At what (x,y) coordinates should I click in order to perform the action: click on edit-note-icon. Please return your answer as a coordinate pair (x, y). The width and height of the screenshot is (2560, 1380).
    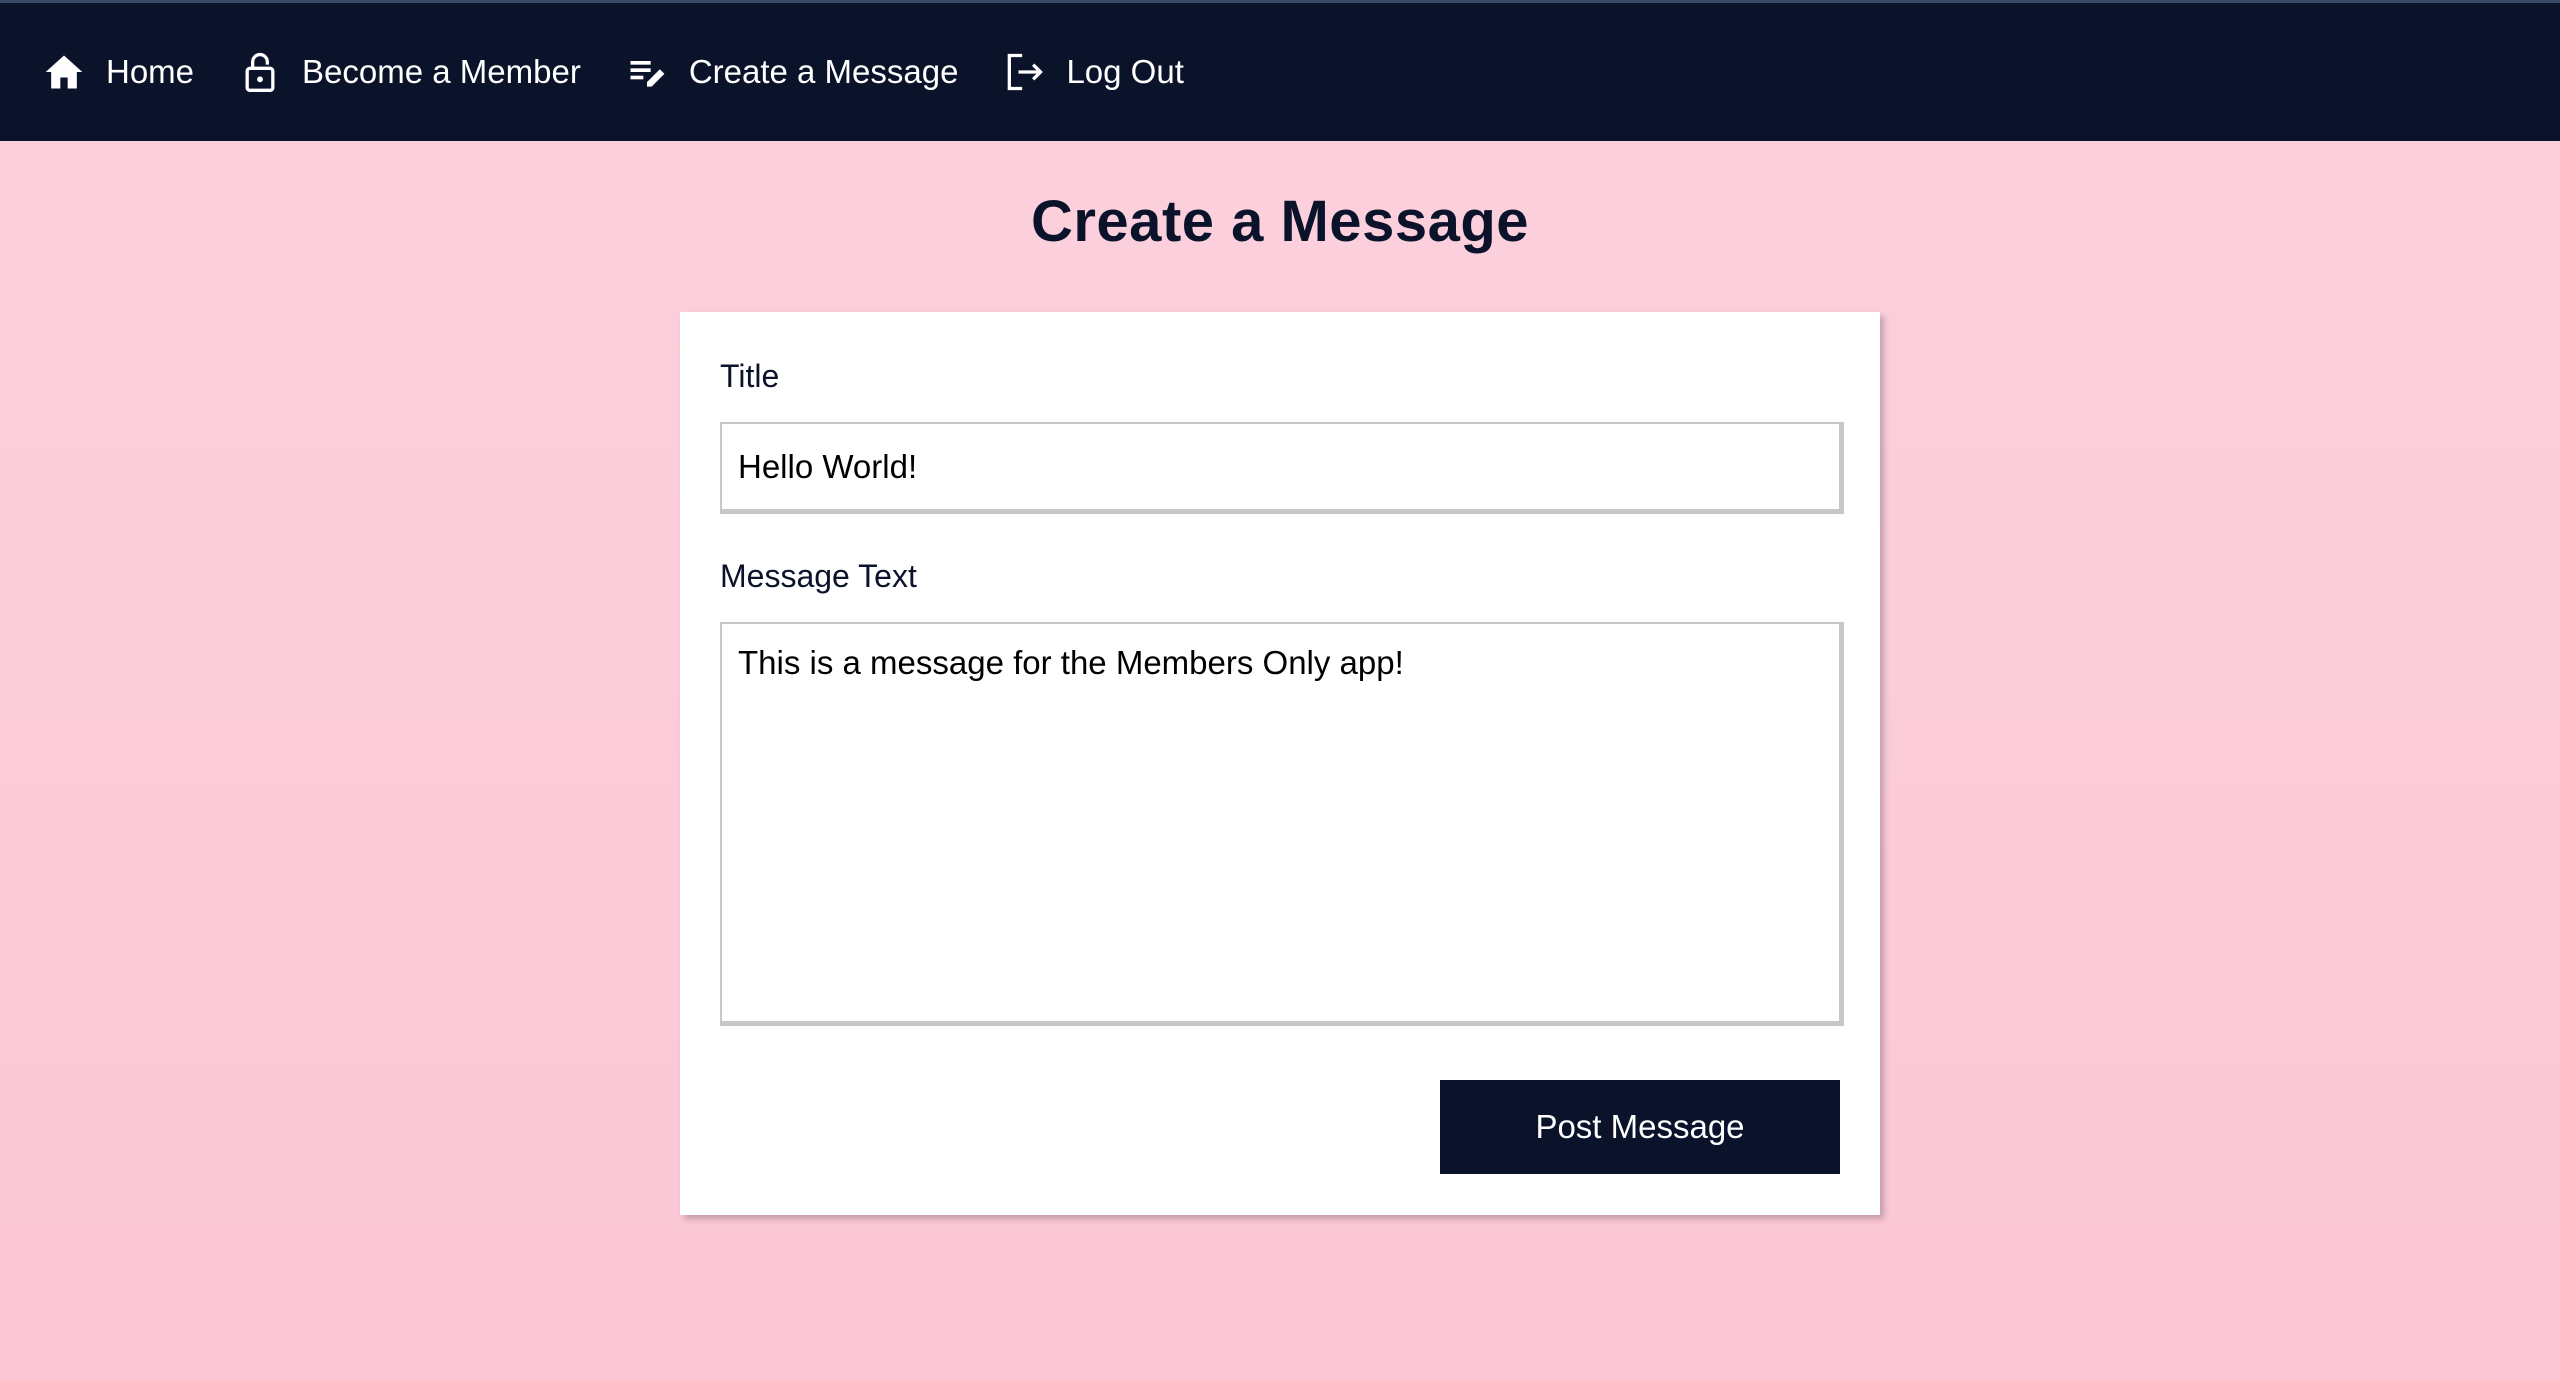
    Looking at the image, I should click on (647, 72).